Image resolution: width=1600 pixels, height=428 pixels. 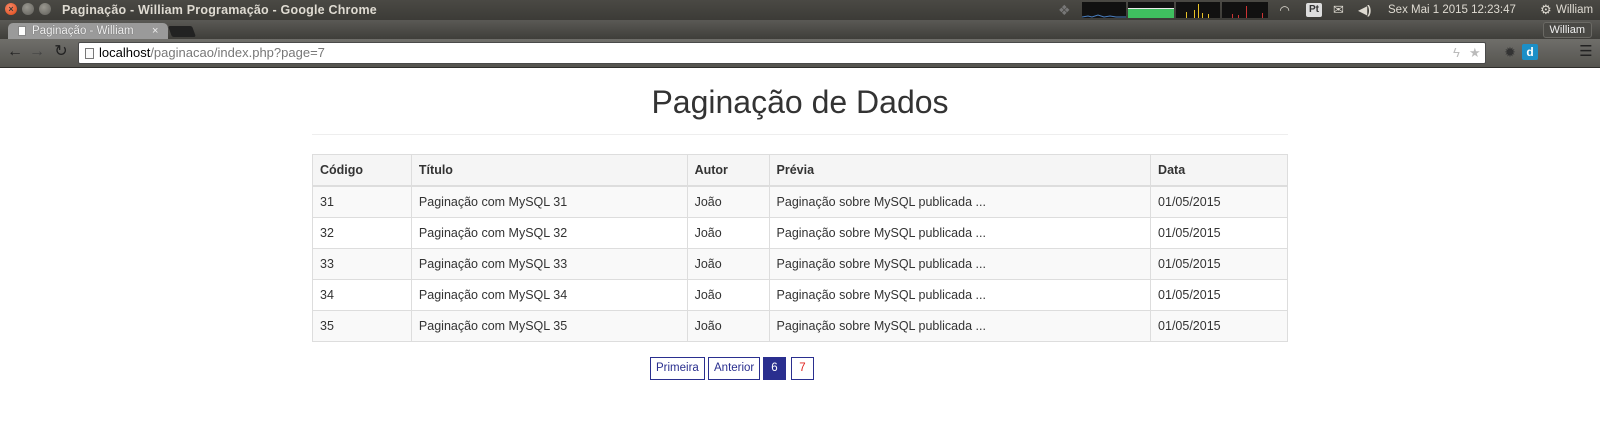 I want to click on cpu-graph, so click(x=1104, y=10).